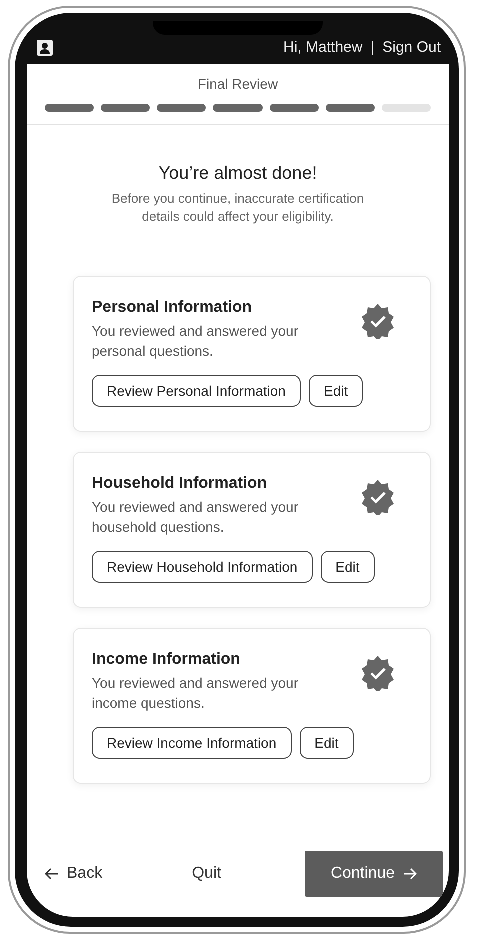  Describe the element at coordinates (45, 48) in the screenshot. I see `user-icon` at that location.